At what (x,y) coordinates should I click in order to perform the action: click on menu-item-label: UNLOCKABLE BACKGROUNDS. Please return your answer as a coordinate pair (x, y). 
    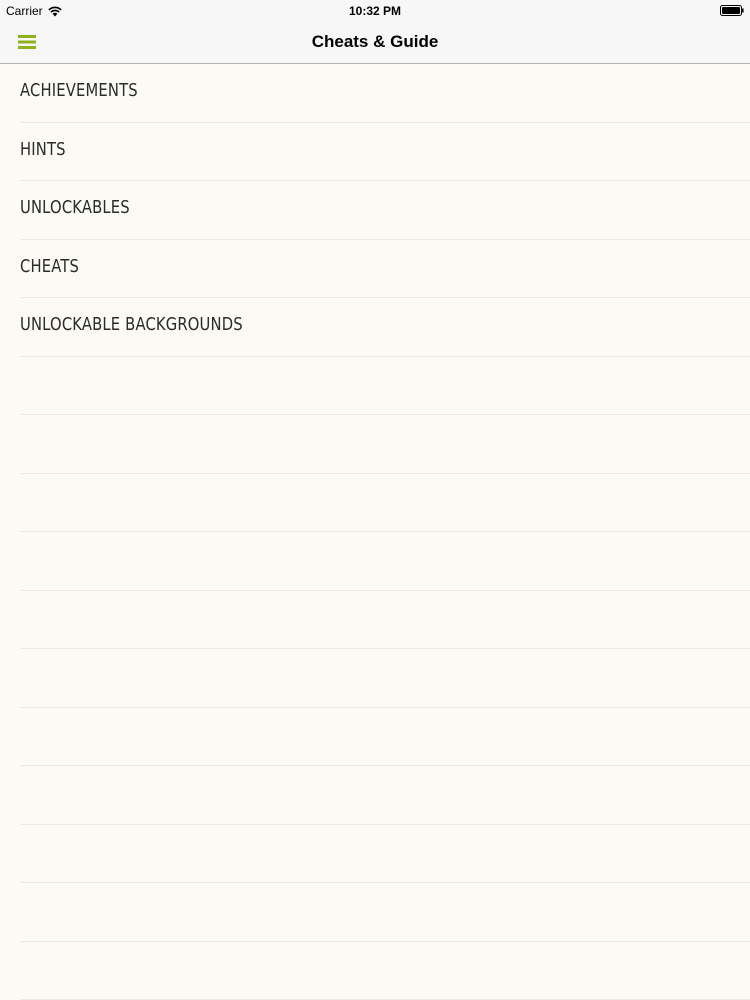
    Looking at the image, I should click on (131, 324).